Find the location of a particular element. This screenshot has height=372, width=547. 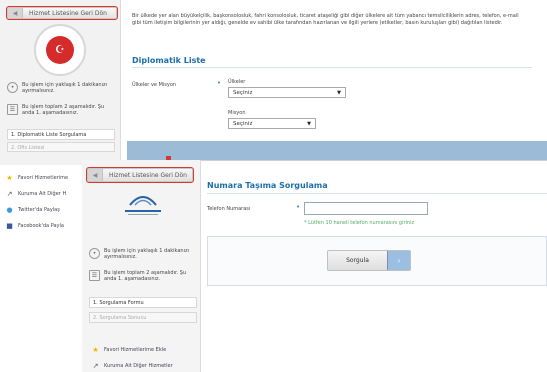

back-link-favorites: ★ Favori Hizmetlerime is located at coordinates (44, 177).